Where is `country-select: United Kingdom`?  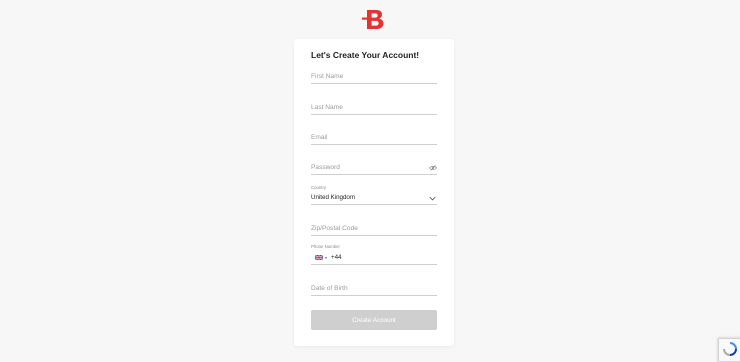 country-select: United Kingdom is located at coordinates (374, 197).